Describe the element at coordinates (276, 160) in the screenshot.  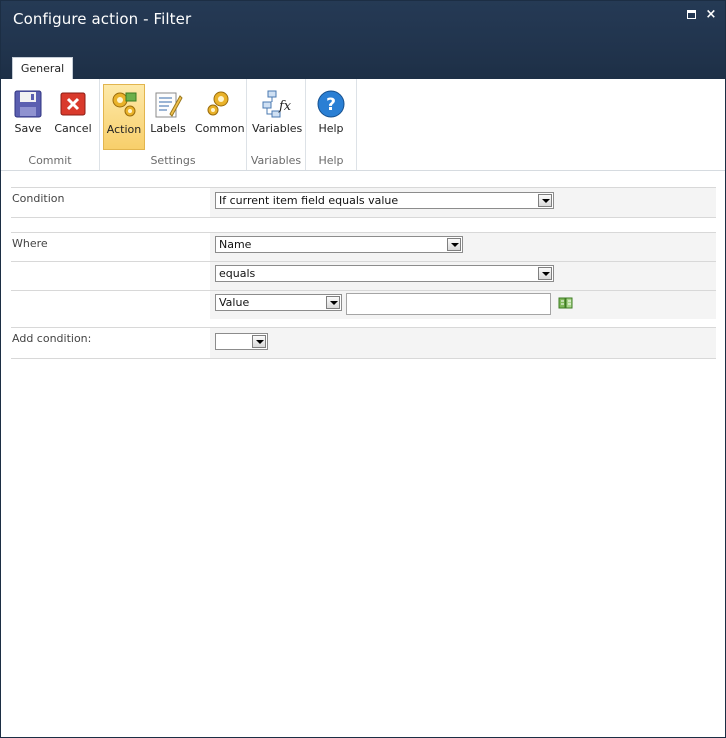
I see `group-label-variables: Variables` at that location.